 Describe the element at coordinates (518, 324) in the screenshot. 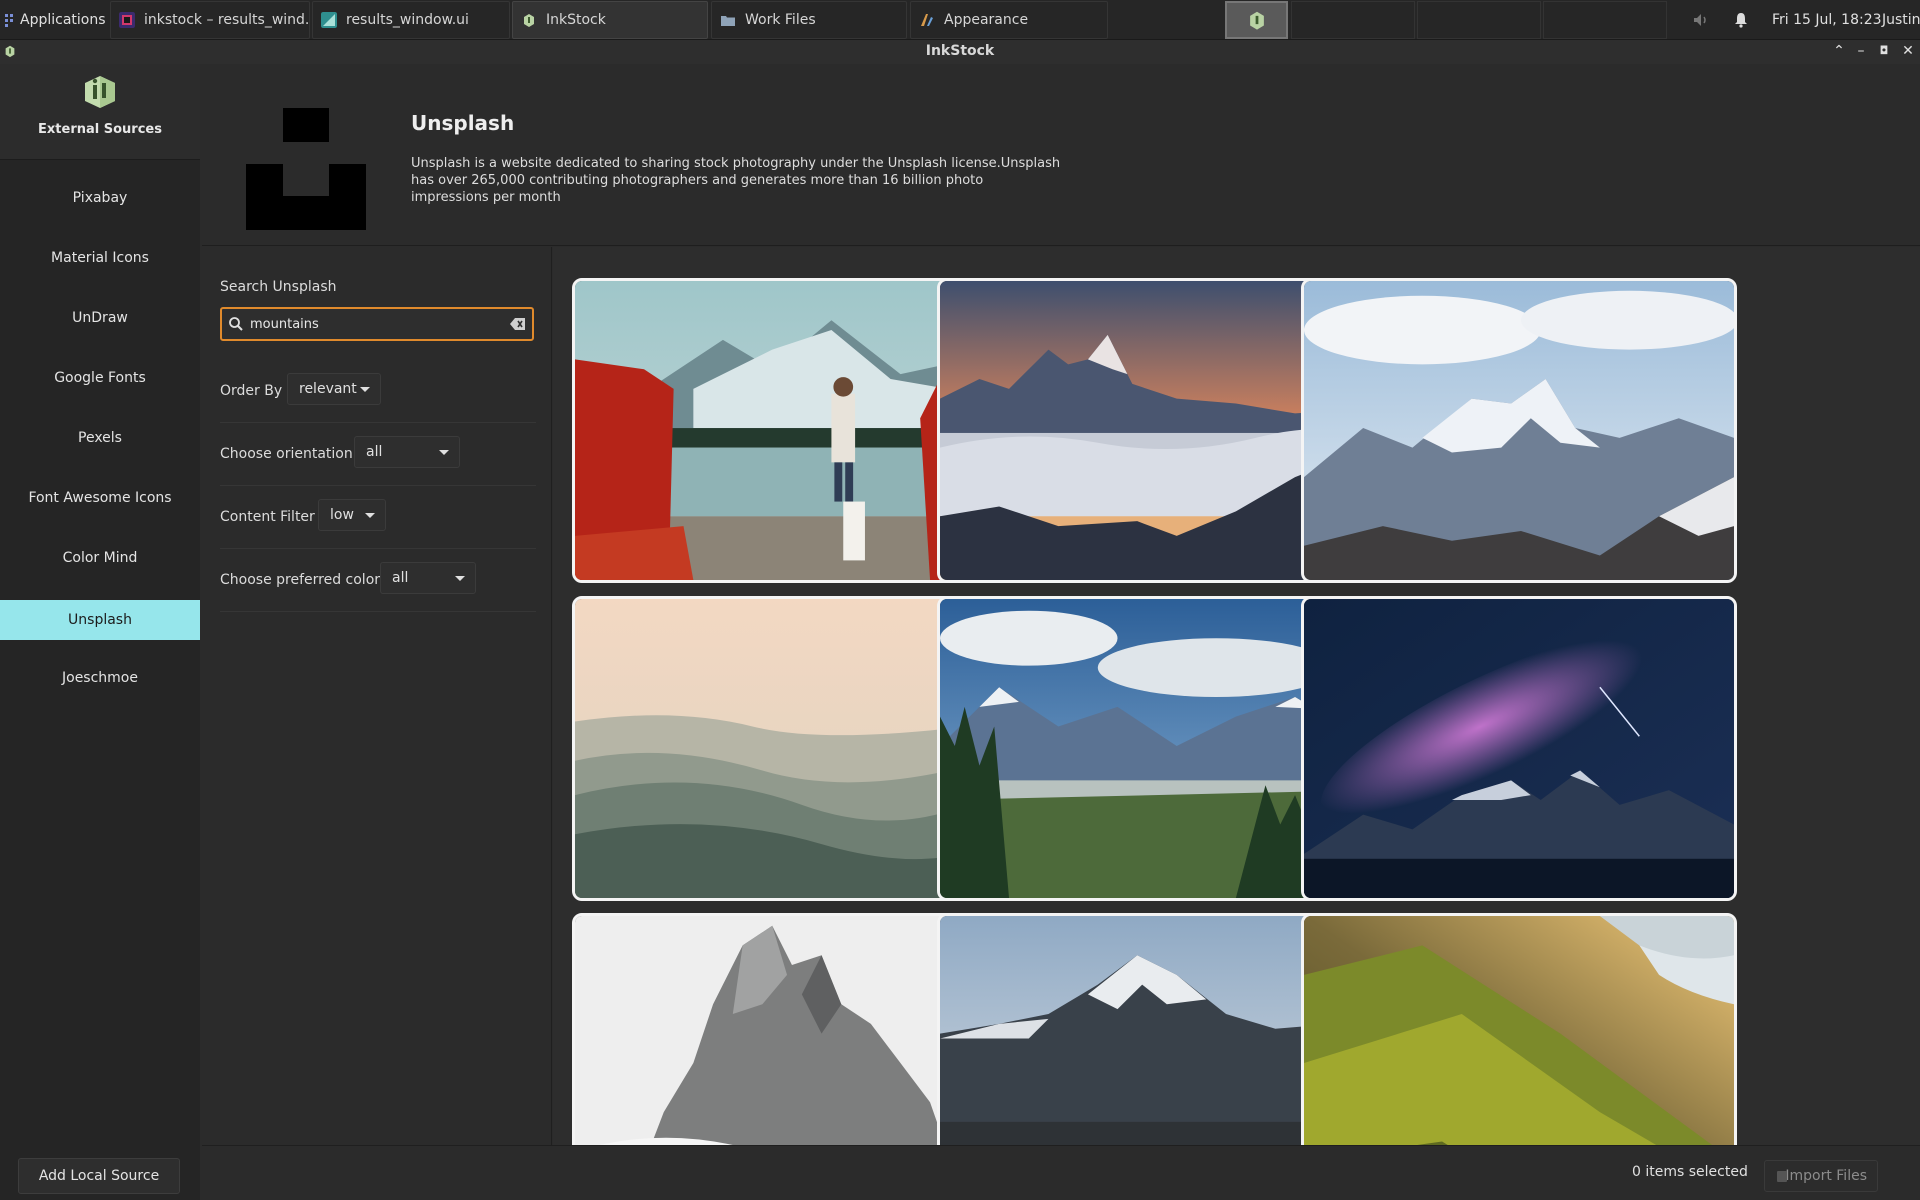

I see `clear-search-icon` at that location.